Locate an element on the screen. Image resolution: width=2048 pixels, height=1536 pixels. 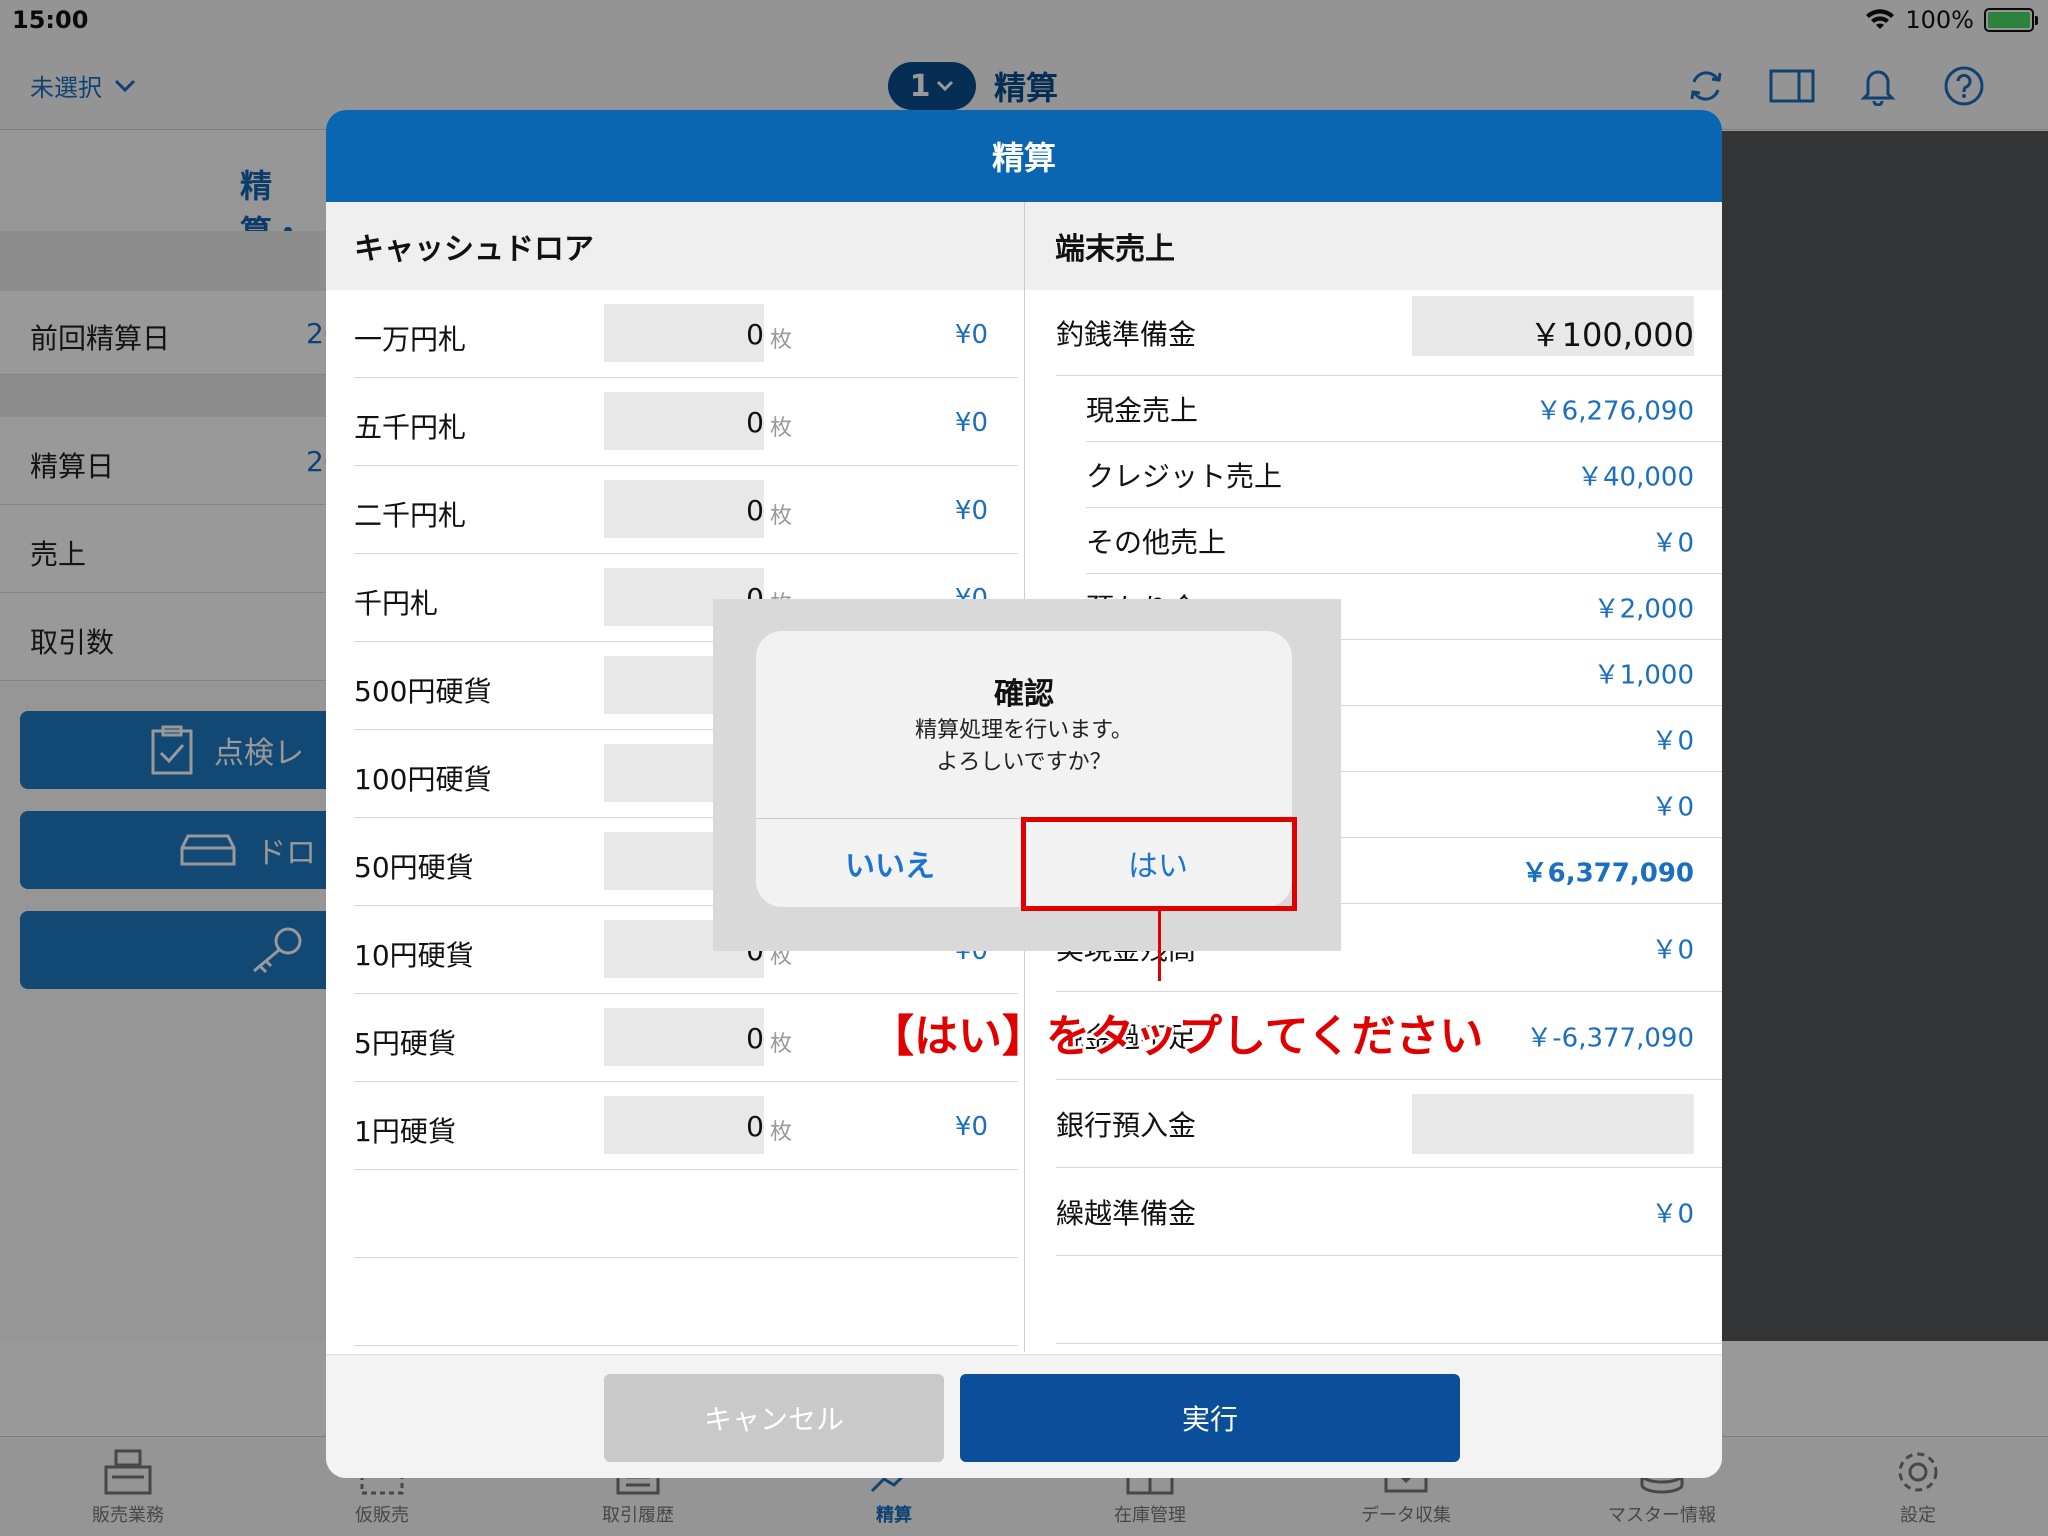
sales-label: 現金売上 is located at coordinates (1142, 410).